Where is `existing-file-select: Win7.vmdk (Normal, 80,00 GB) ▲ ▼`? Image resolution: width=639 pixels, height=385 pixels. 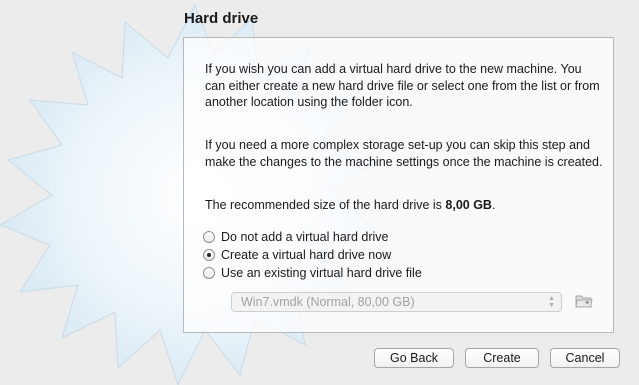
existing-file-select: Win7.vmdk (Normal, 80,00 GB) ▲ ▼ is located at coordinates (396, 302).